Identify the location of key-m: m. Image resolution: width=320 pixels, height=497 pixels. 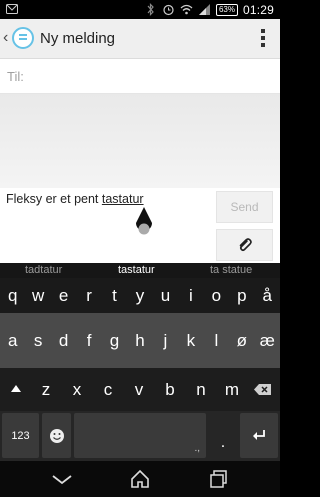
(232, 389).